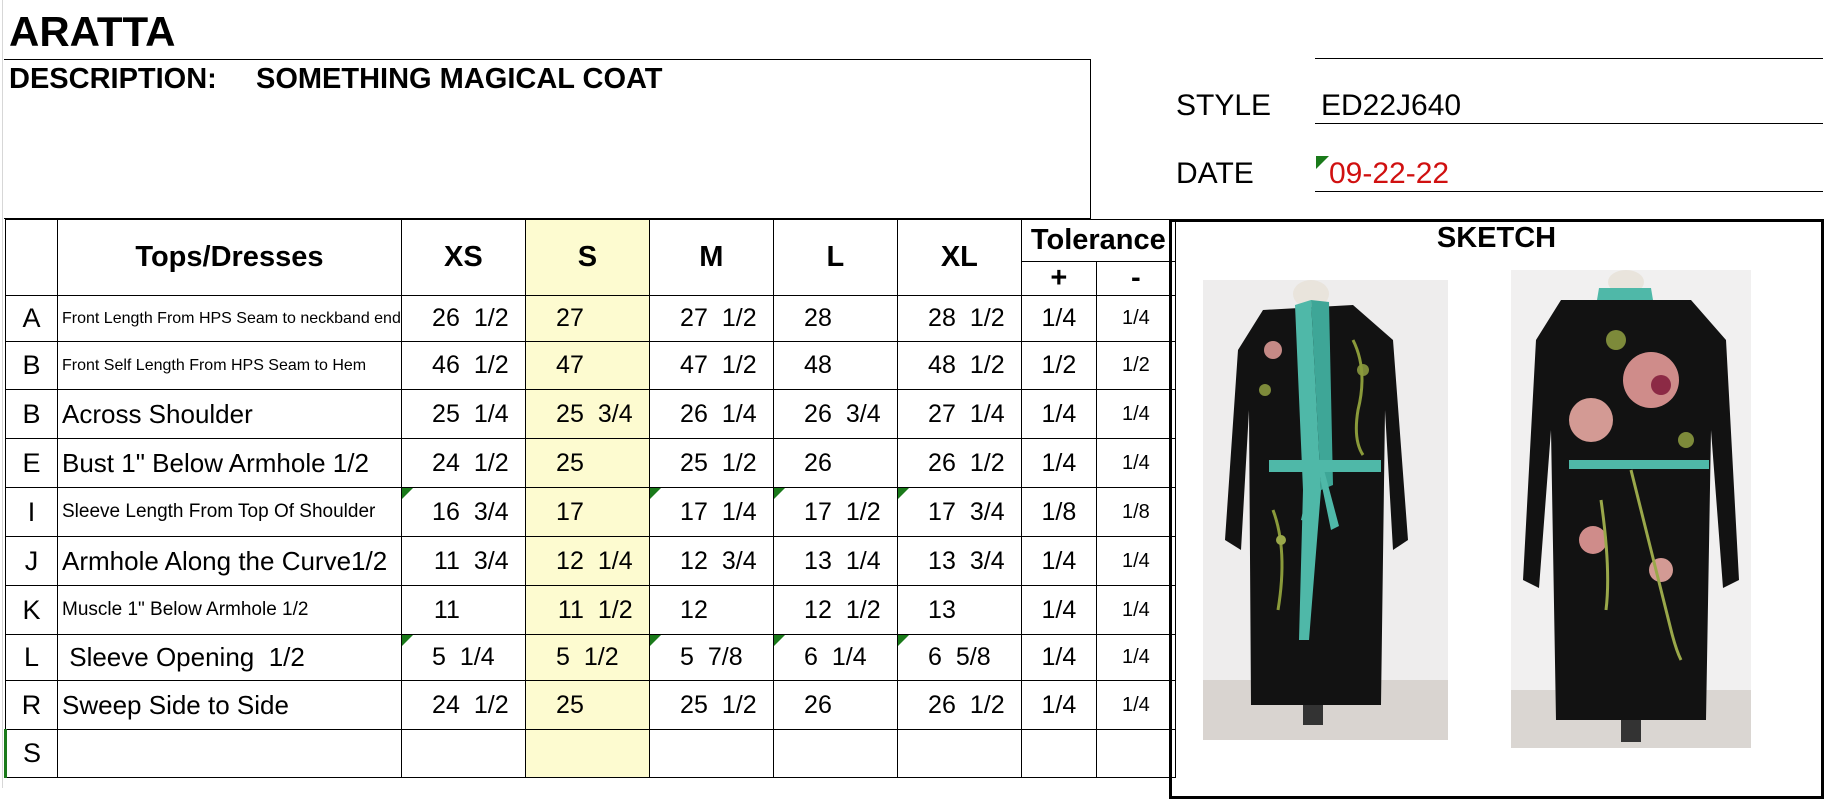  Describe the element at coordinates (229, 657) in the screenshot. I see `row-description: Sleeve Opening 1/2` at that location.